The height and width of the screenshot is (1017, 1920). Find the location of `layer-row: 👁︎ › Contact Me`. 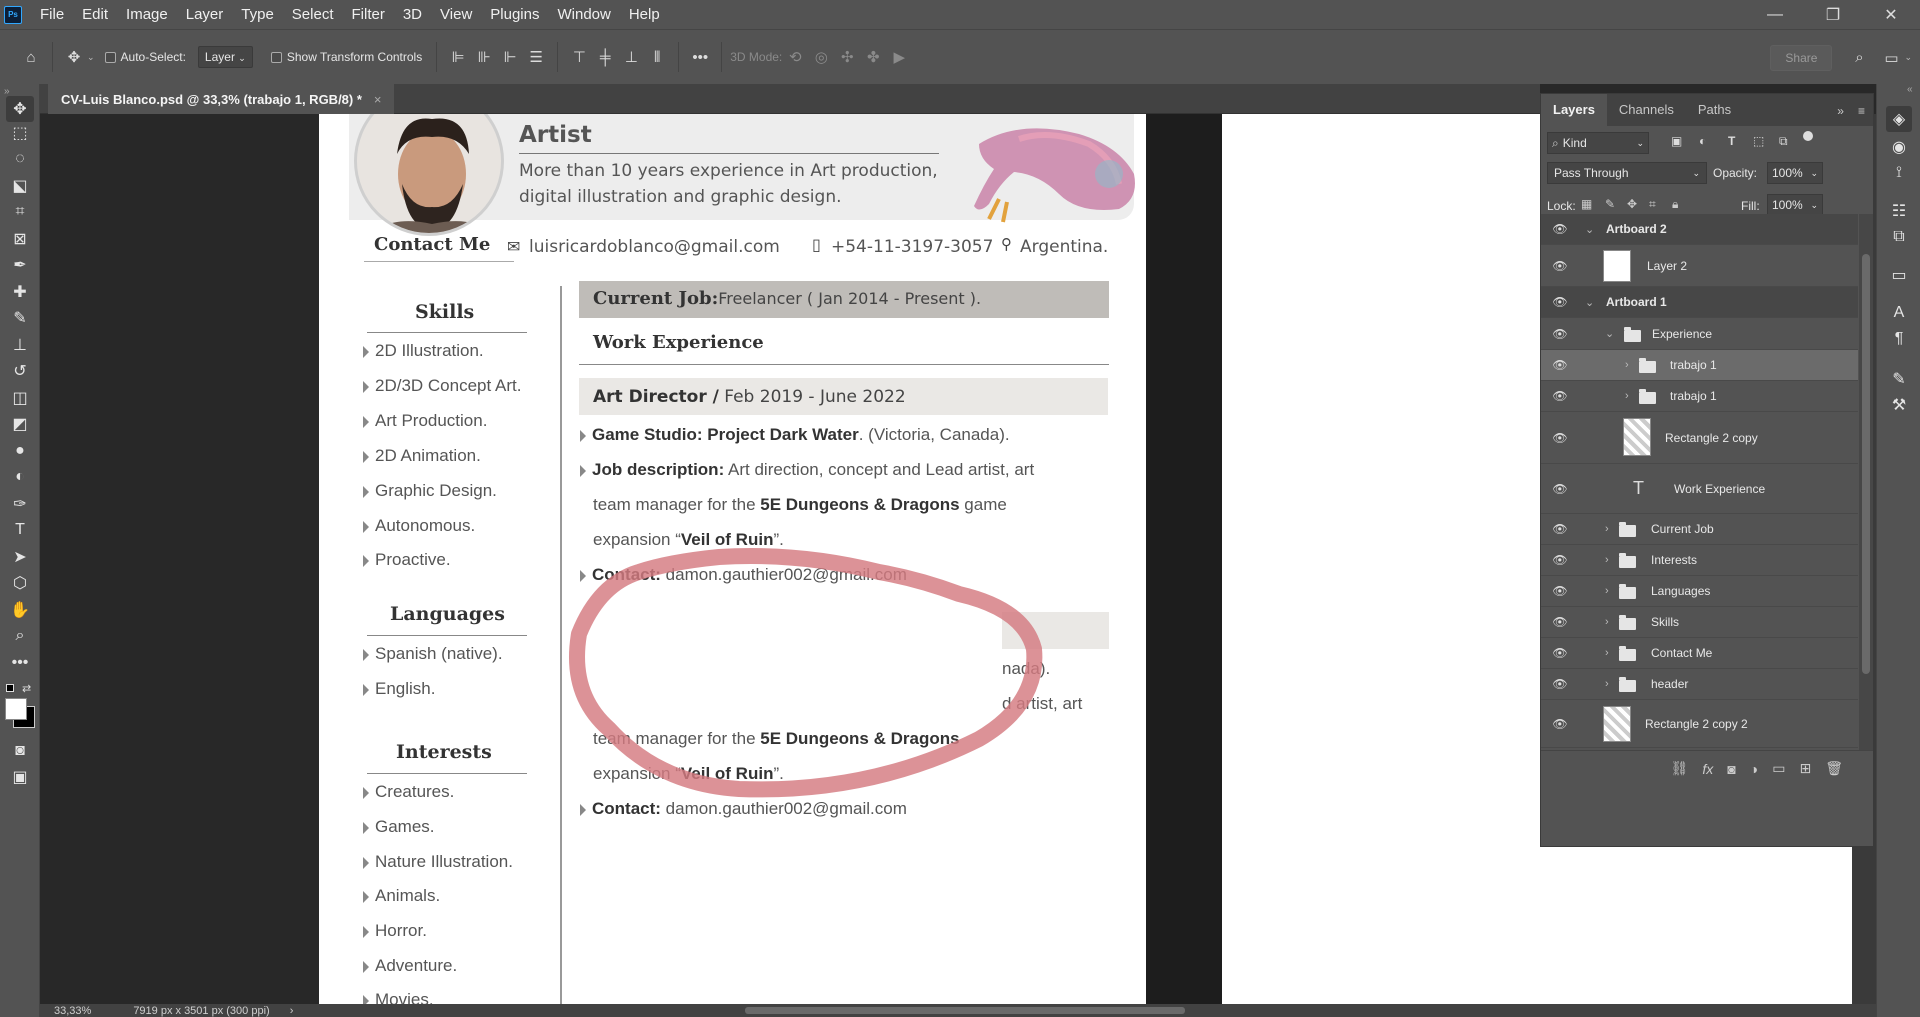

layer-row: 👁︎ › Contact Me is located at coordinates (1699, 653).